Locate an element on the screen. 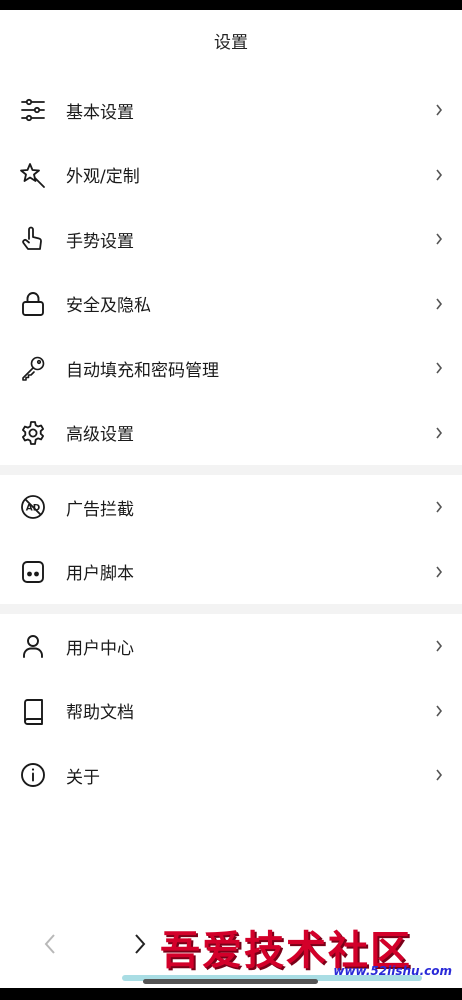 The height and width of the screenshot is (1000, 462). menu-item-label: 外观/定制 is located at coordinates (103, 177).